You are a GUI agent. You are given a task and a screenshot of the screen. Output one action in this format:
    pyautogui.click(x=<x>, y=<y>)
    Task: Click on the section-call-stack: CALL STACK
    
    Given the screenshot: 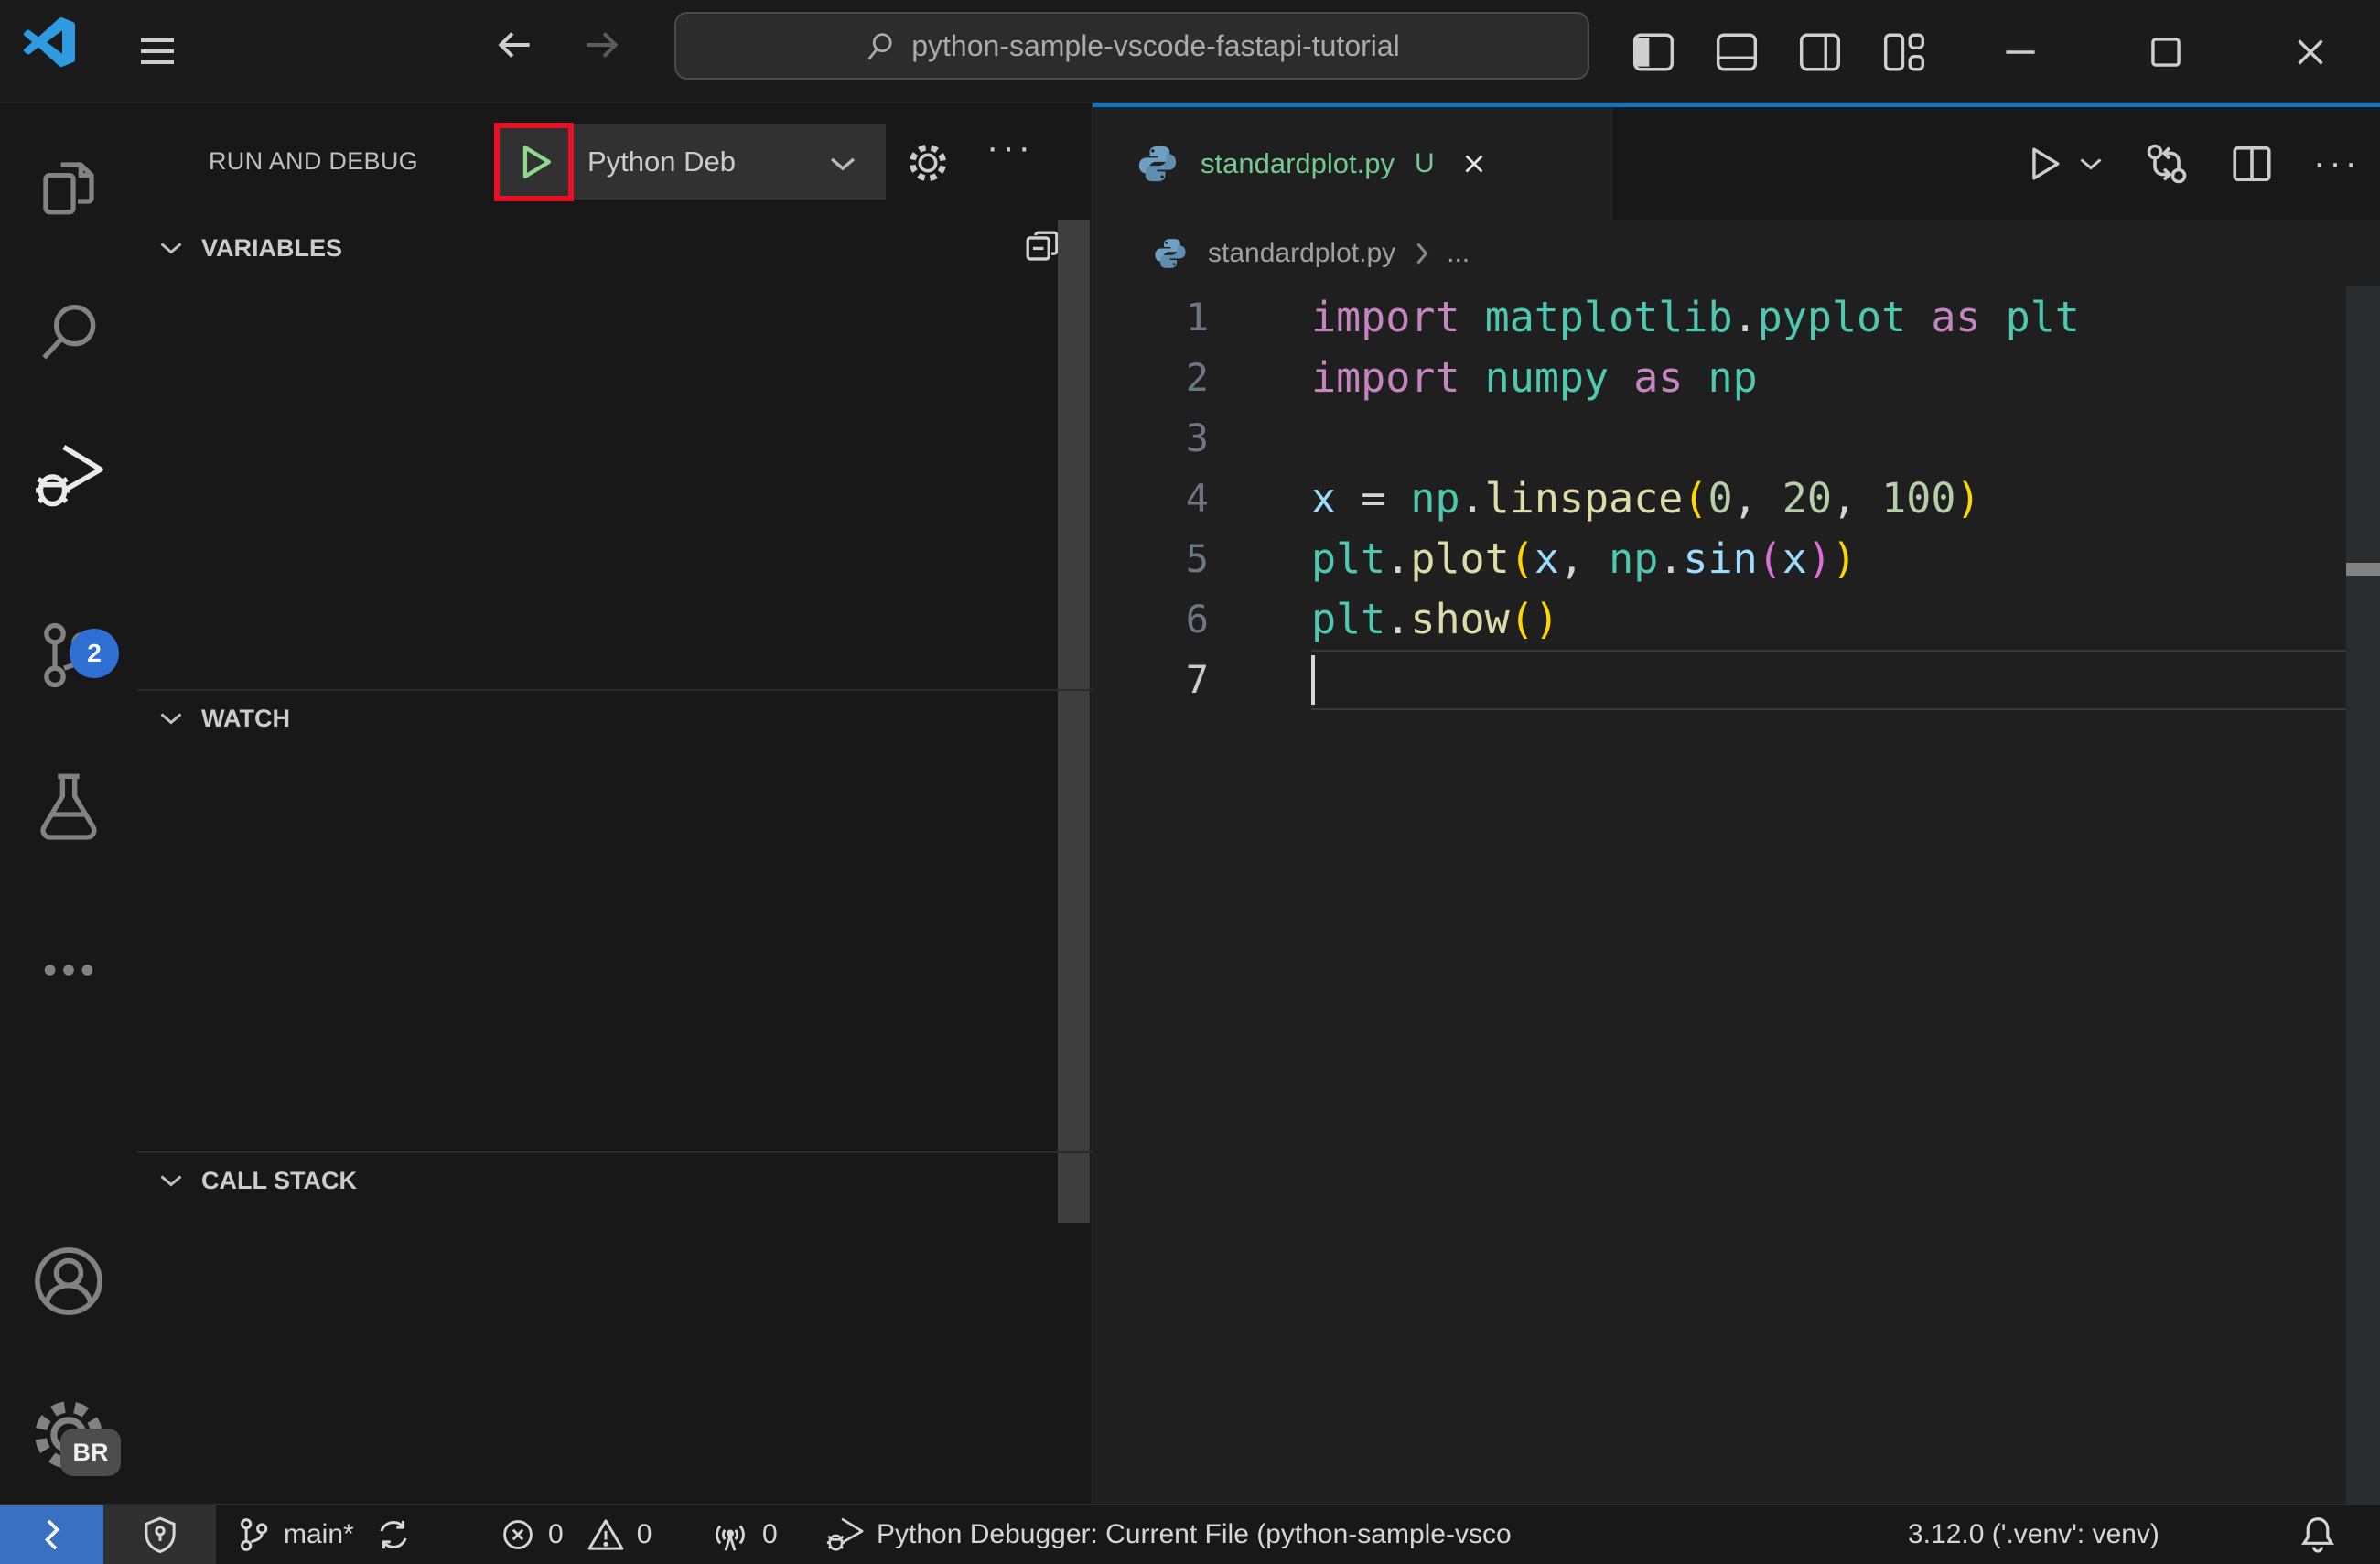 What is the action you would take?
    pyautogui.click(x=614, y=1179)
    